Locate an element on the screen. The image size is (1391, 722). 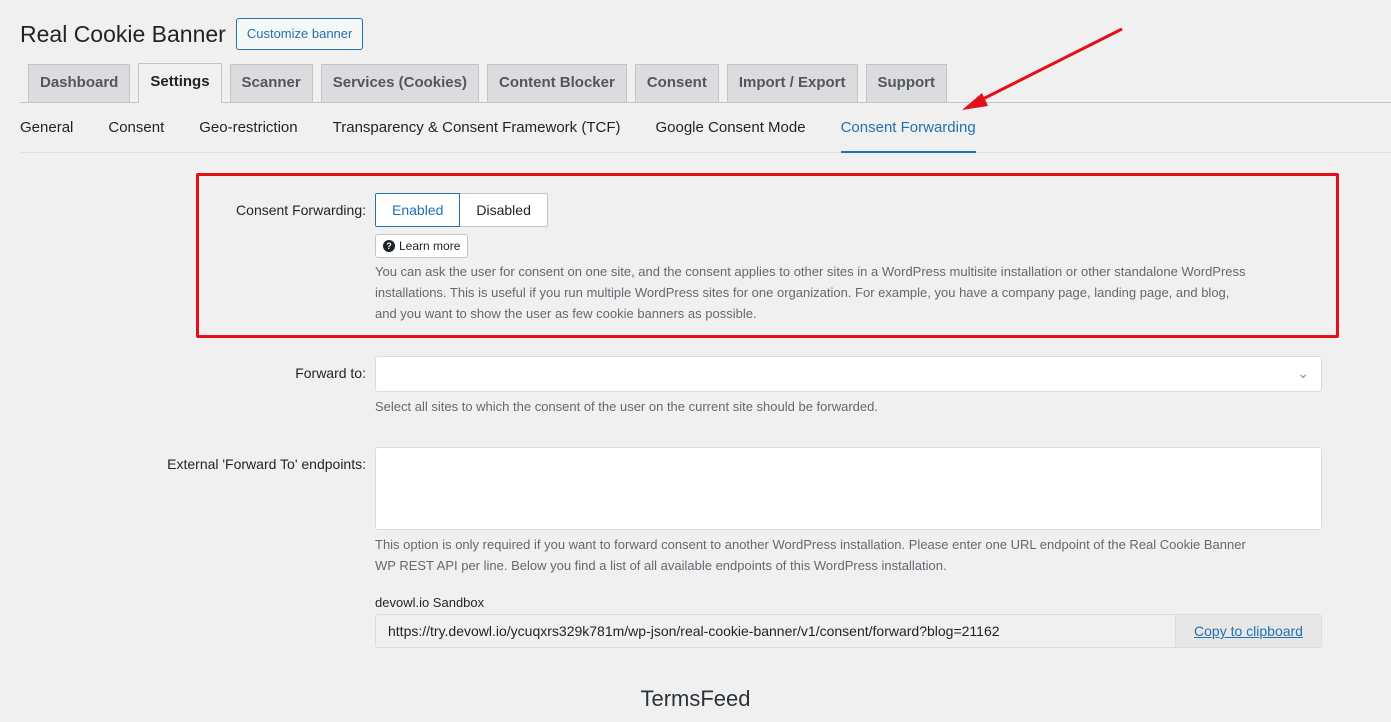
subtab-google-consent-mode: Google Consent Mode is located at coordinates (730, 128).